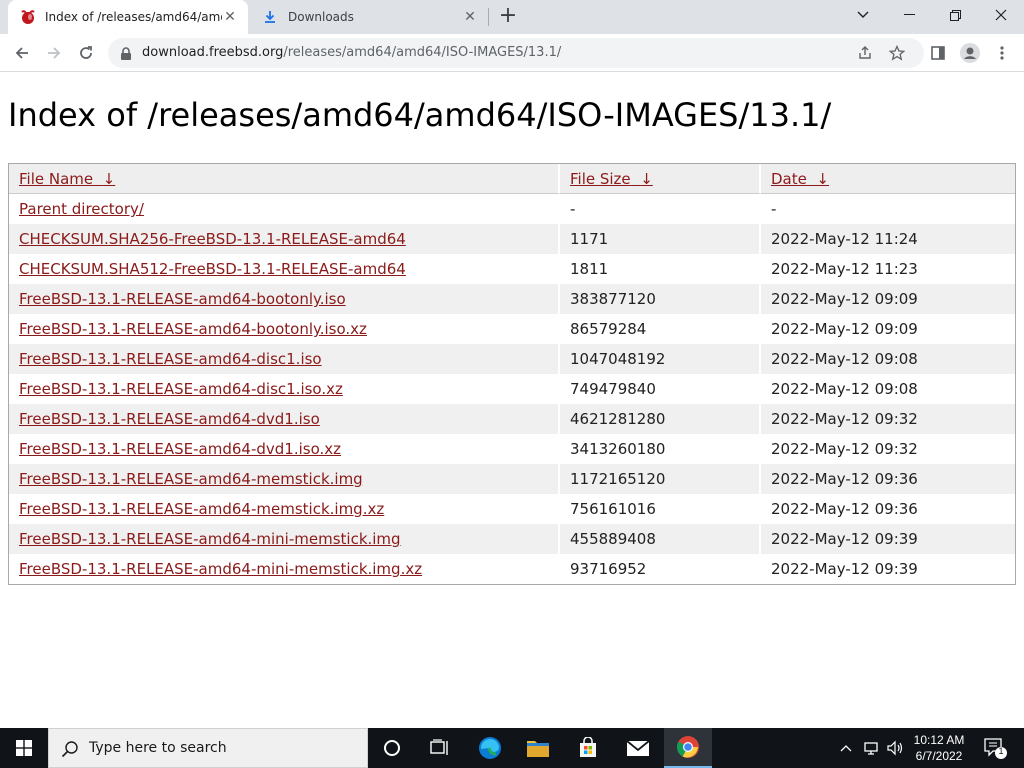  Describe the element at coordinates (611, 179) in the screenshot. I see `sort-by-size-link: File Size ↓` at that location.